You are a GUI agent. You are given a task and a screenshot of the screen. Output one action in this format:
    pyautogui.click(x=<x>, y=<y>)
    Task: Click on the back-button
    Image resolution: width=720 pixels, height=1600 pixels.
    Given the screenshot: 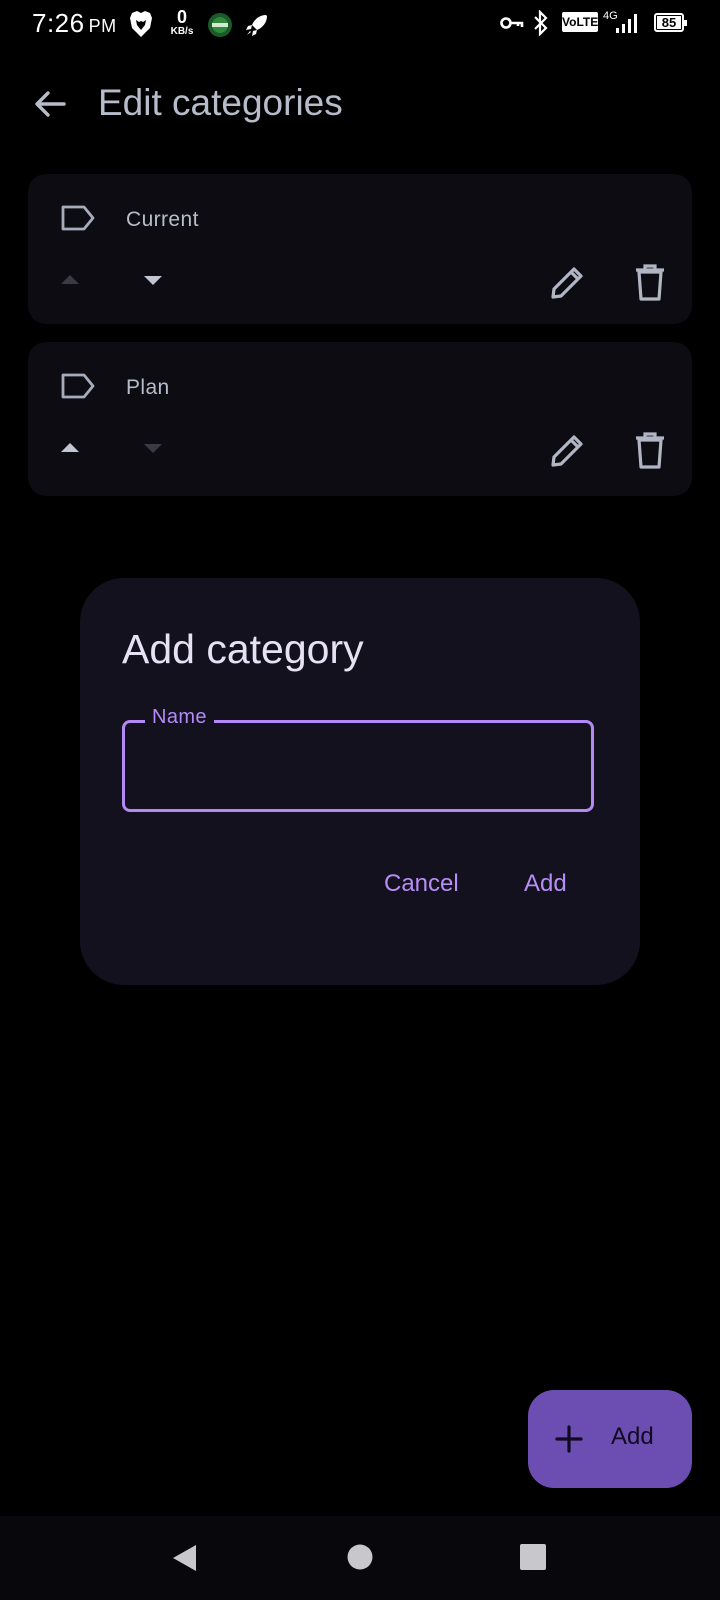 What is the action you would take?
    pyautogui.click(x=50, y=104)
    